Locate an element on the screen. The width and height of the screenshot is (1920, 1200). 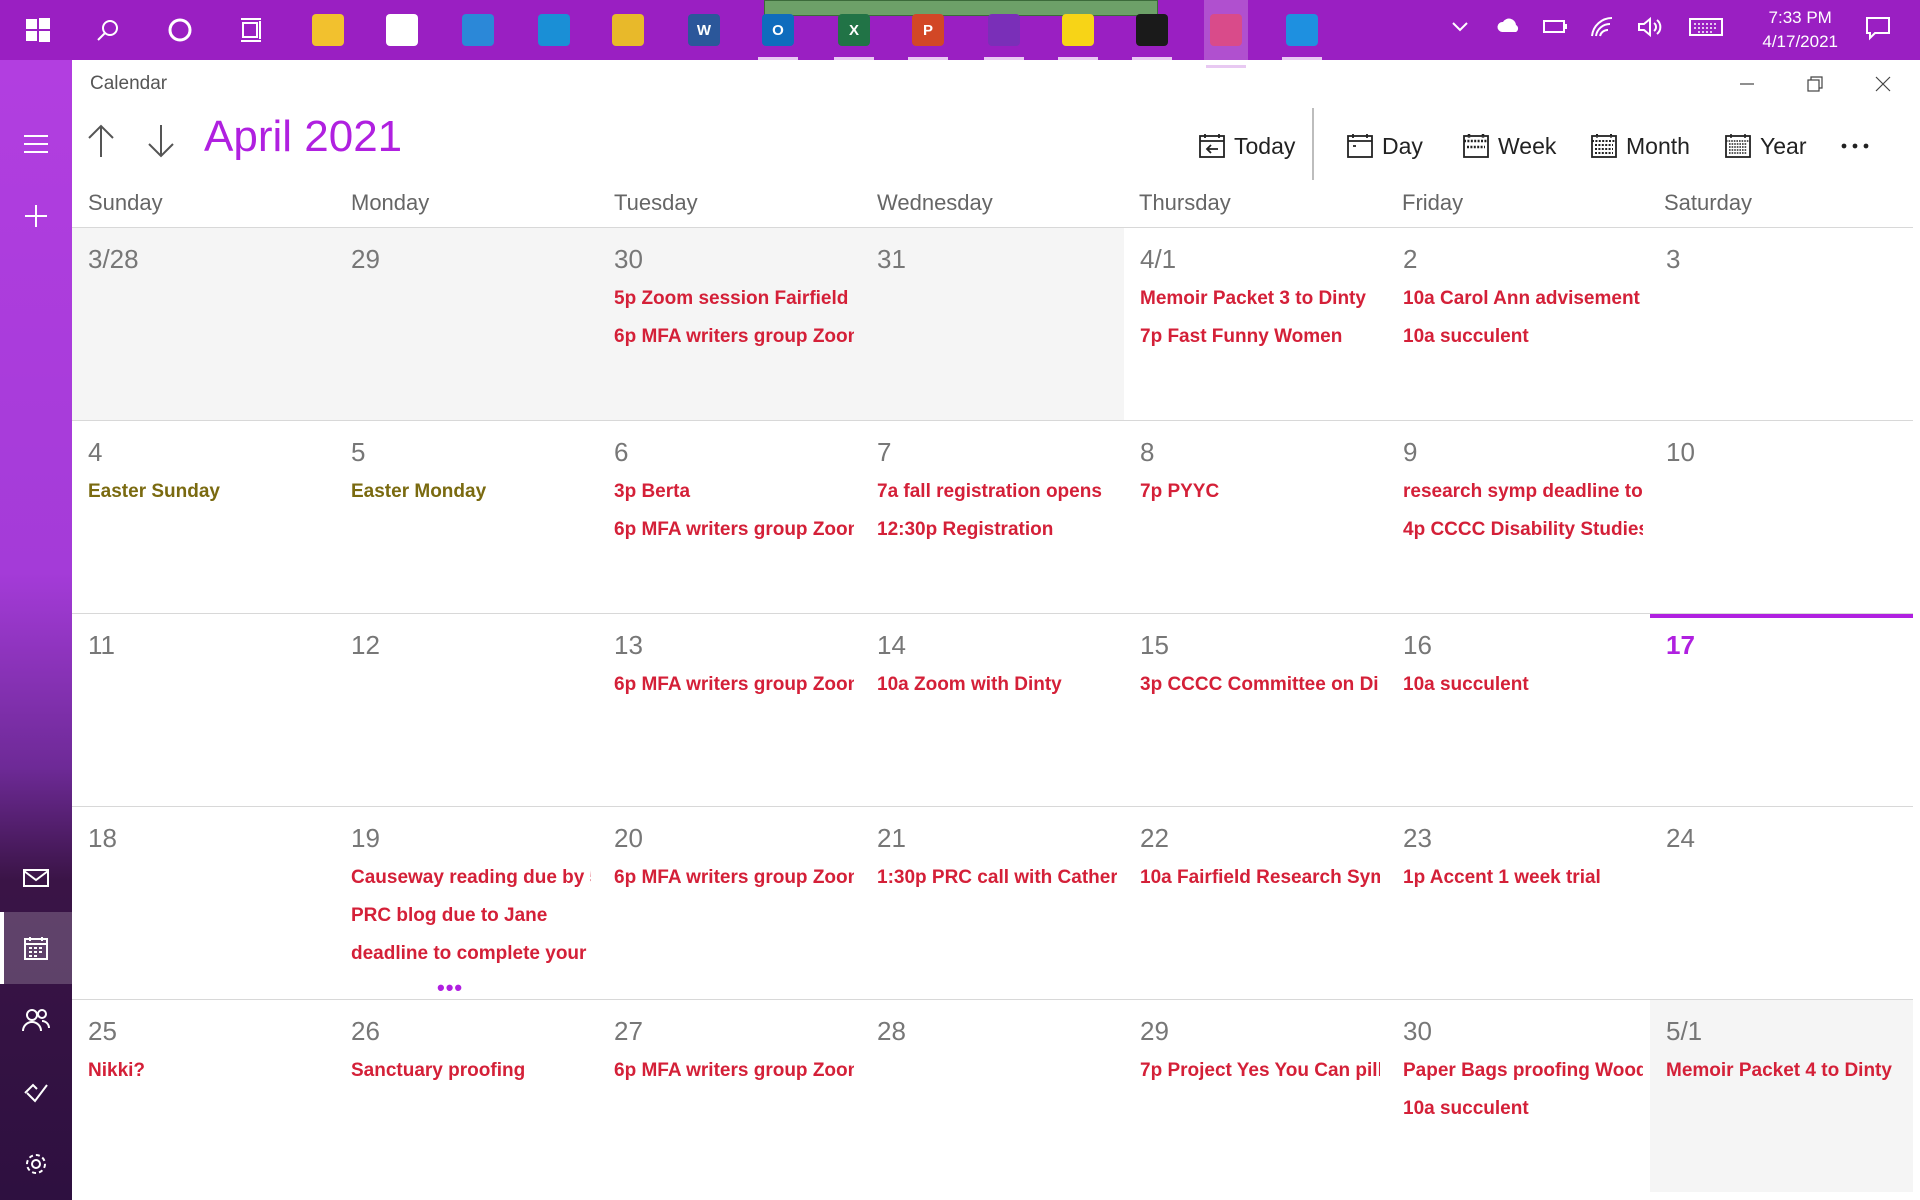
holiday-item: Easter Sunday is located at coordinates (208, 492).